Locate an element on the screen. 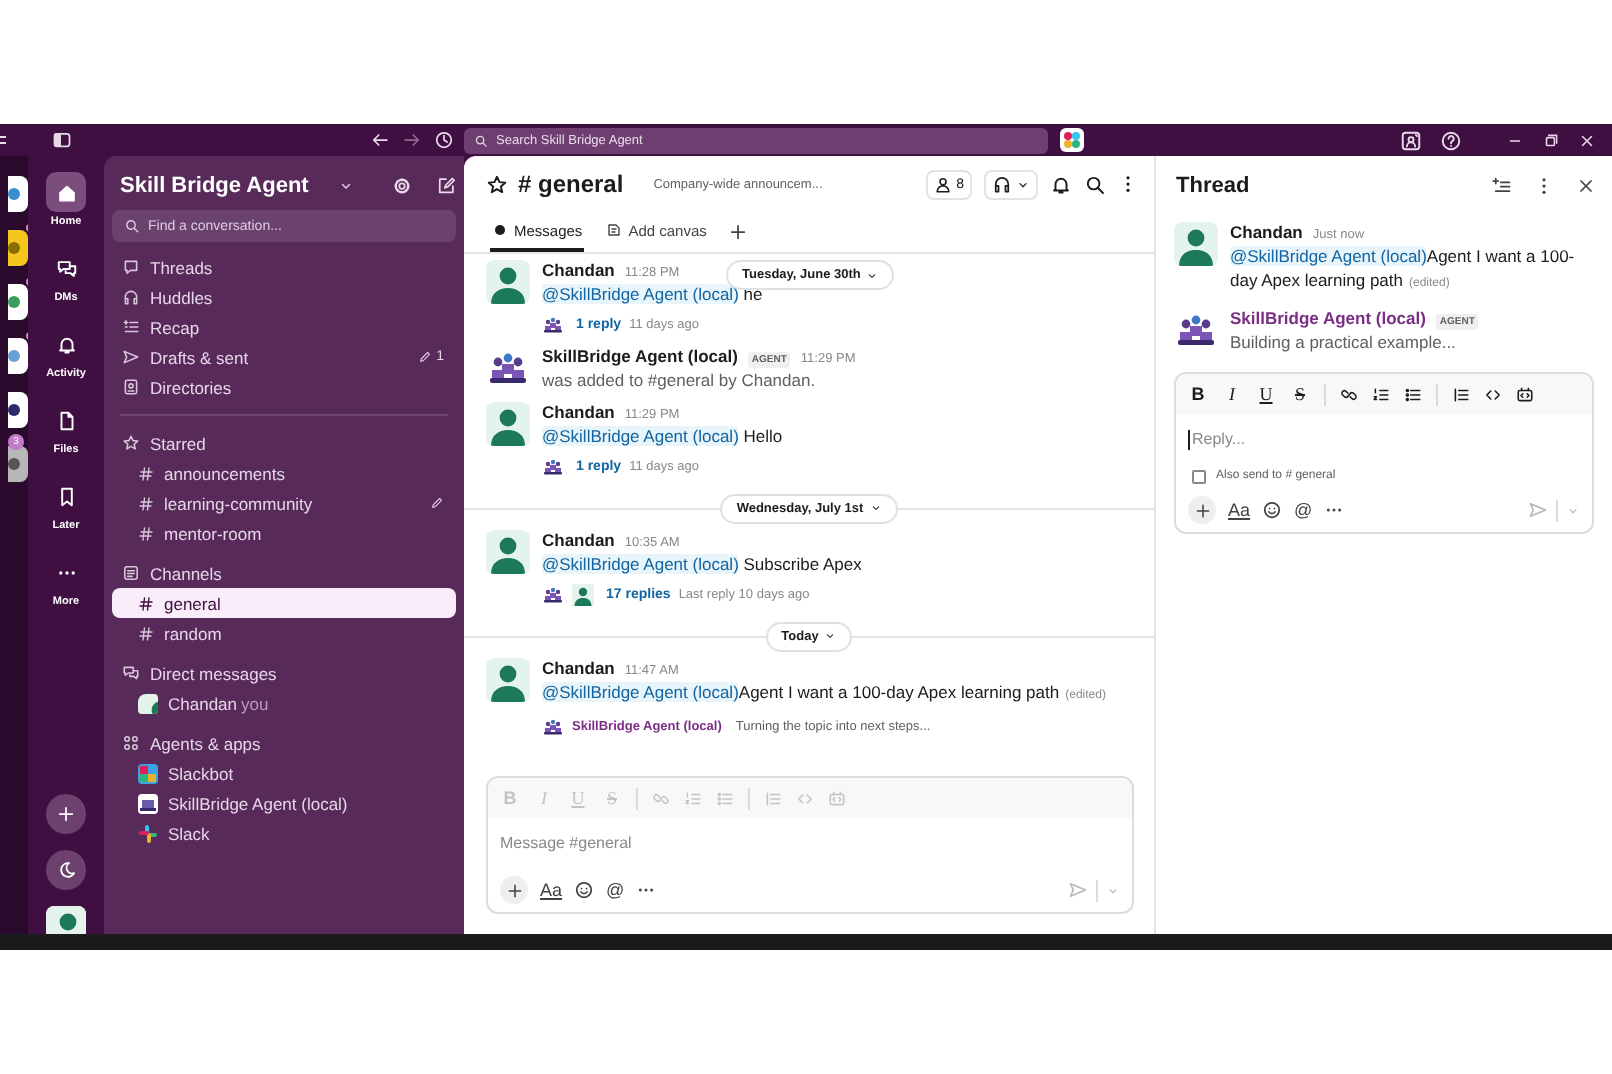  back-icon is located at coordinates (380, 140).